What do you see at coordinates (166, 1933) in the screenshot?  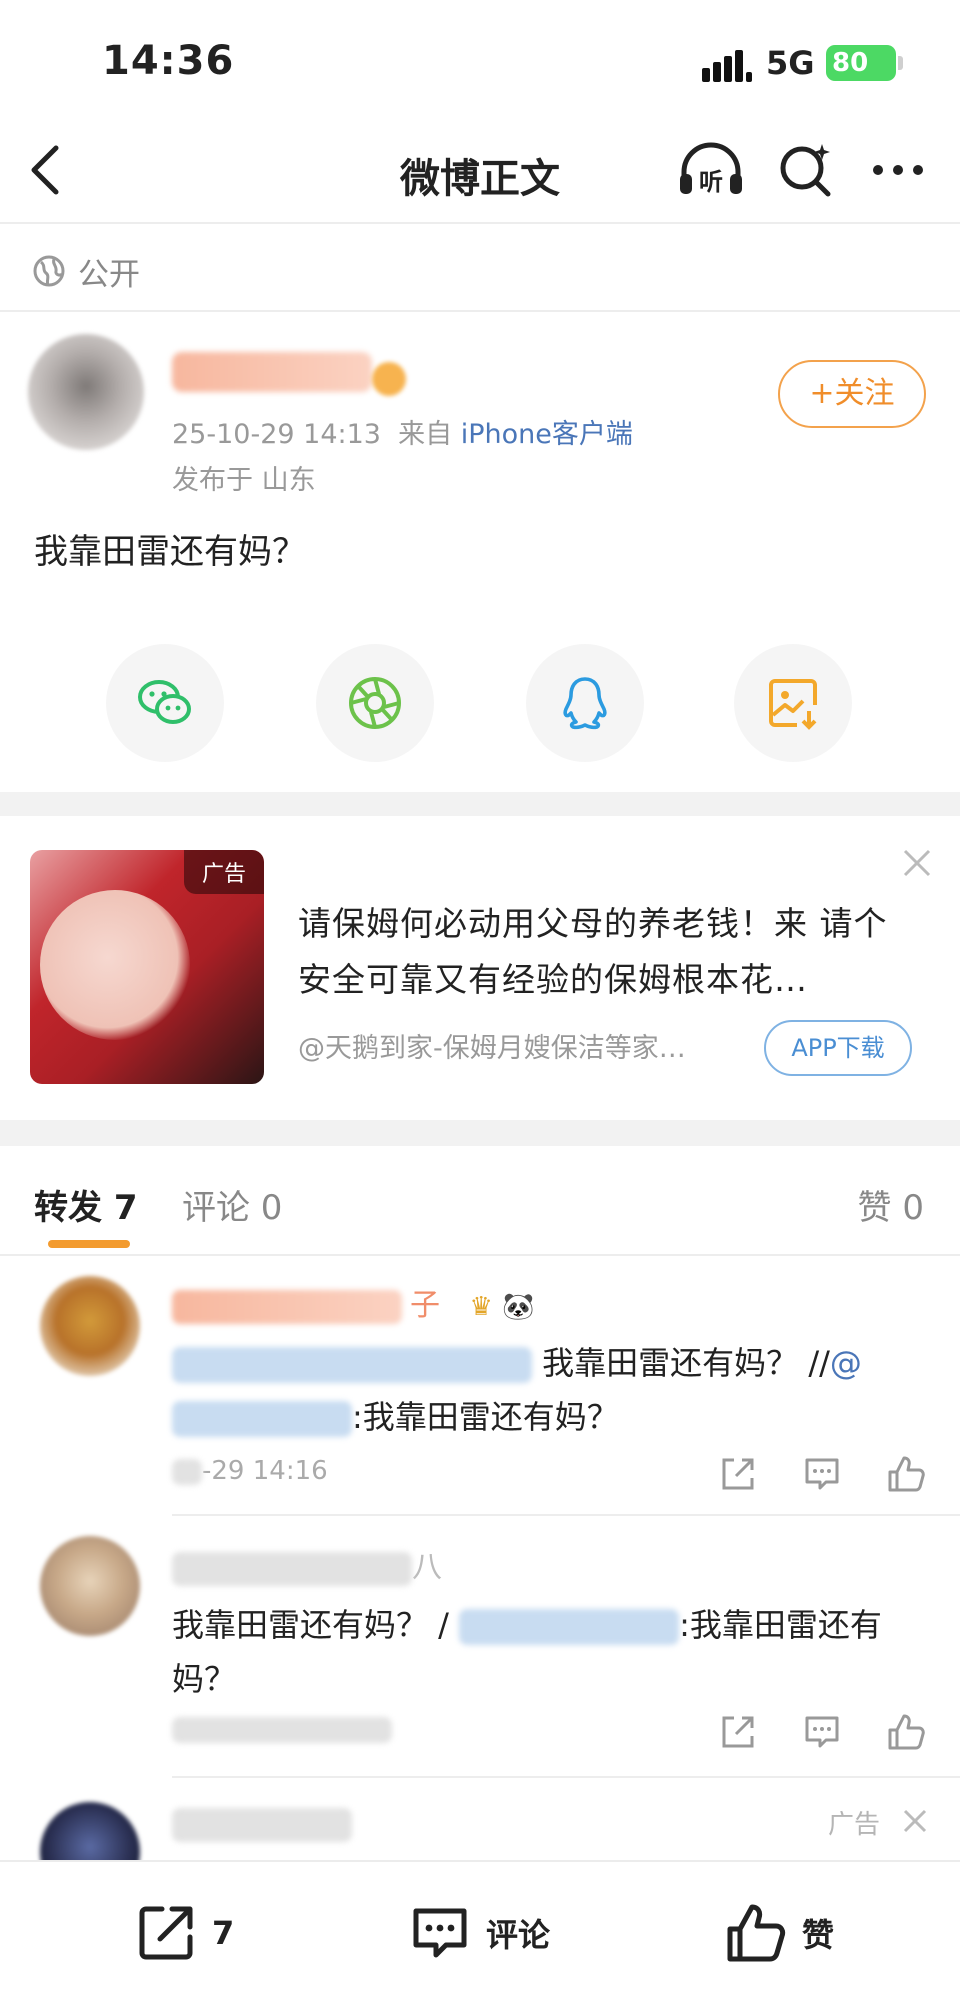 I see `repost-icon` at bounding box center [166, 1933].